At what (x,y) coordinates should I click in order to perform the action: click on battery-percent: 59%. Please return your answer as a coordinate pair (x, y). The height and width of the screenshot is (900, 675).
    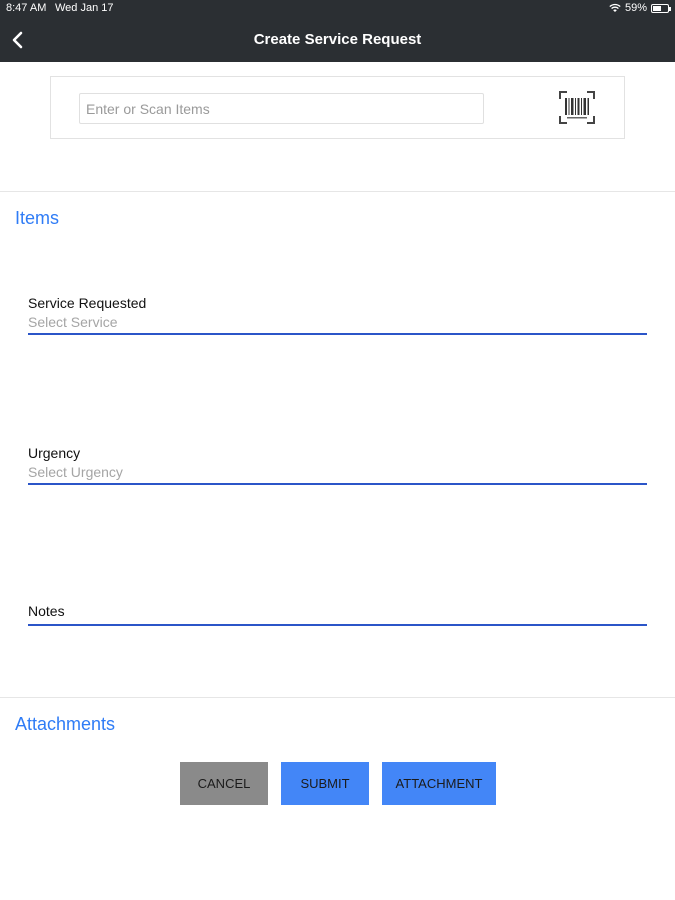
    Looking at the image, I should click on (635, 8).